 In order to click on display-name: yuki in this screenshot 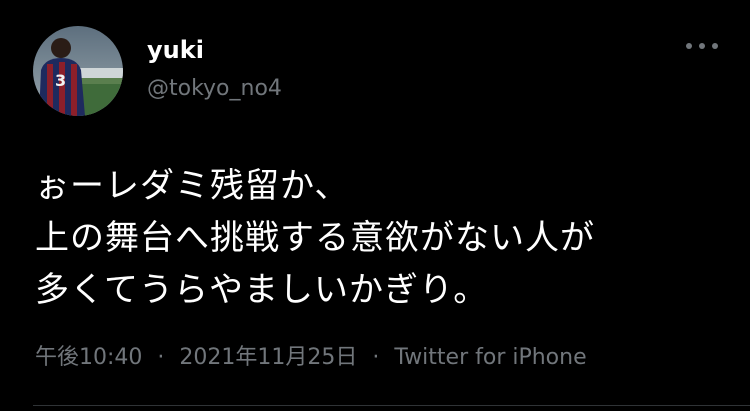, I will do `click(175, 50)`.